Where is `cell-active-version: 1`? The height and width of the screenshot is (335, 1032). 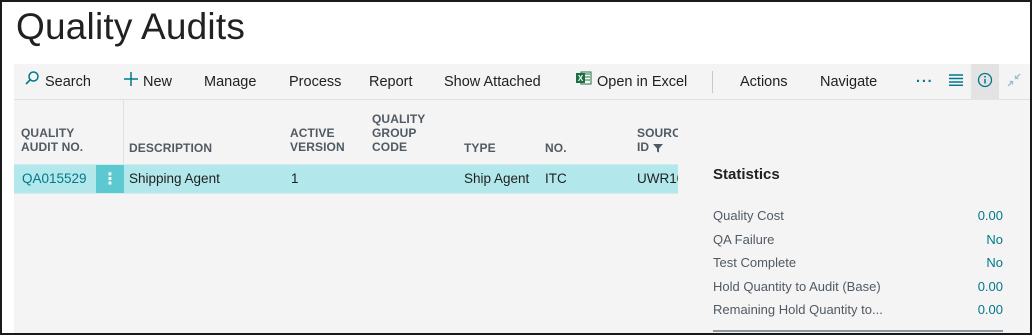
cell-active-version: 1 is located at coordinates (295, 178).